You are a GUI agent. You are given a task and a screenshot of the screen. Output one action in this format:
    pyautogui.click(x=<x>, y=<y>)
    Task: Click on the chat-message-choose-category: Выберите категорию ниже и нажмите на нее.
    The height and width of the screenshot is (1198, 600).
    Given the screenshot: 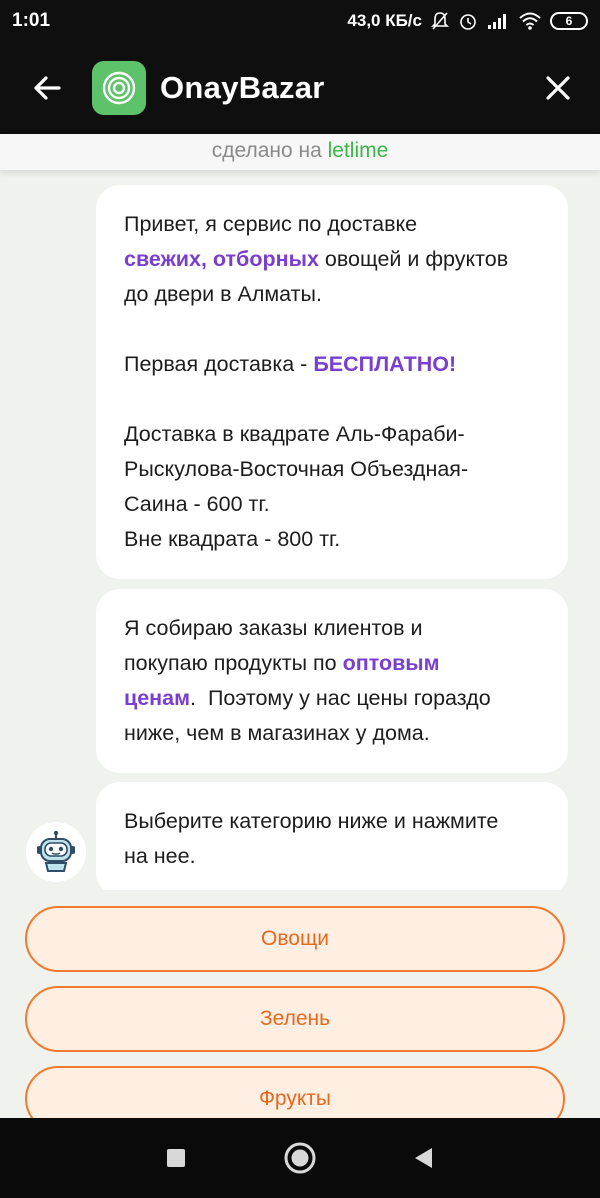 What is the action you would take?
    pyautogui.click(x=332, y=839)
    